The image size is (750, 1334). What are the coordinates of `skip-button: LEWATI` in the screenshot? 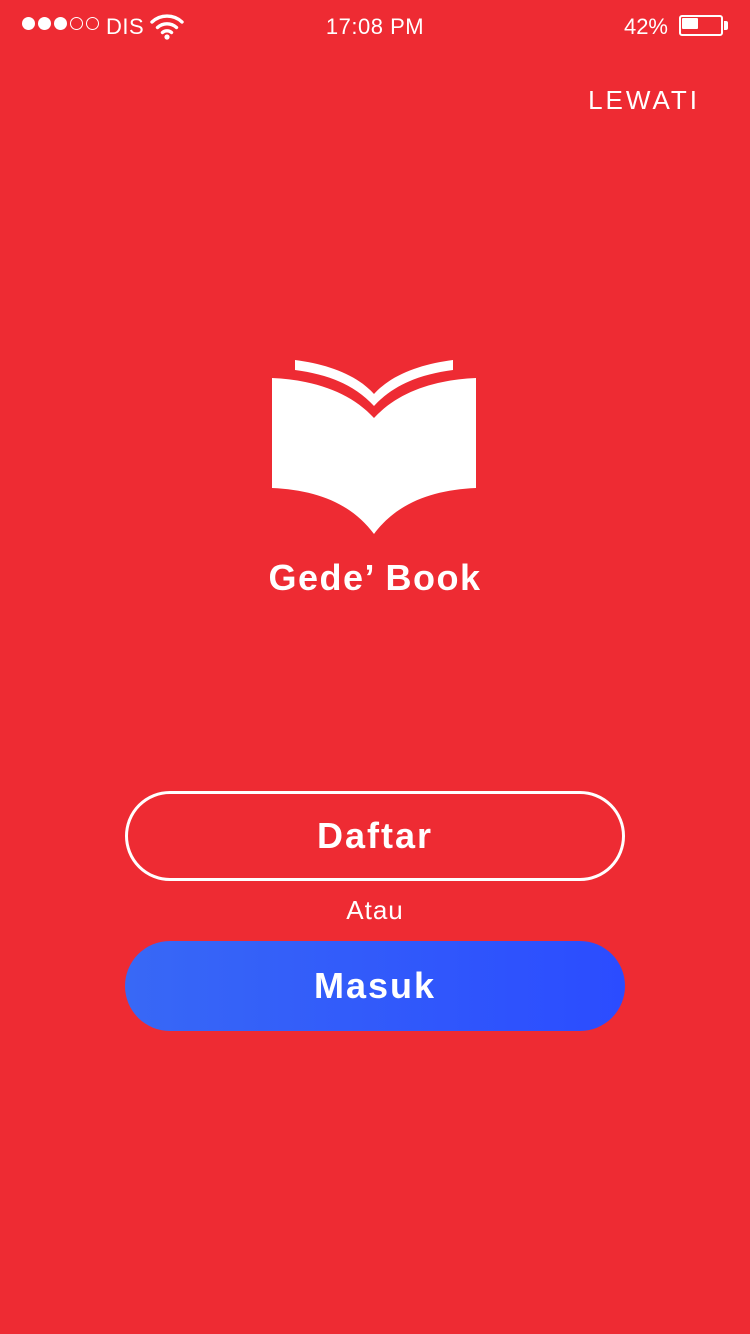 It's located at (644, 100).